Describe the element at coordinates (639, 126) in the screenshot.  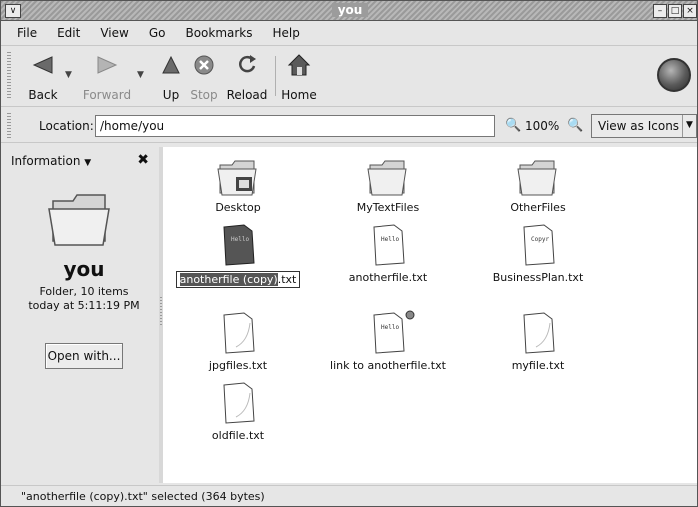
I see `view-as-label: View as Icons` at that location.